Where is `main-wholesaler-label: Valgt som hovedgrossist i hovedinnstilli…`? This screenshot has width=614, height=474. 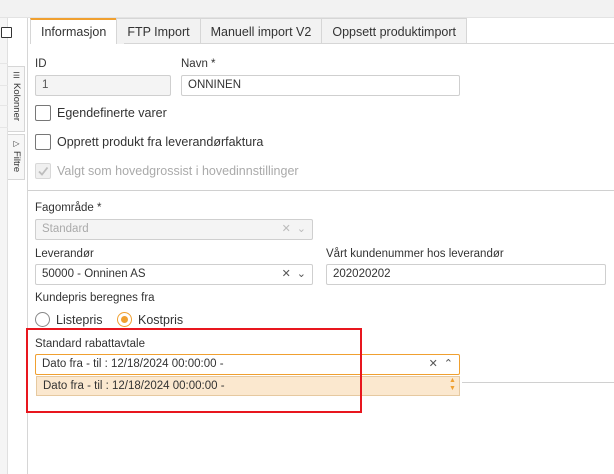
main-wholesaler-label: Valgt som hovedgrossist i hovedinnstilli… is located at coordinates (178, 171).